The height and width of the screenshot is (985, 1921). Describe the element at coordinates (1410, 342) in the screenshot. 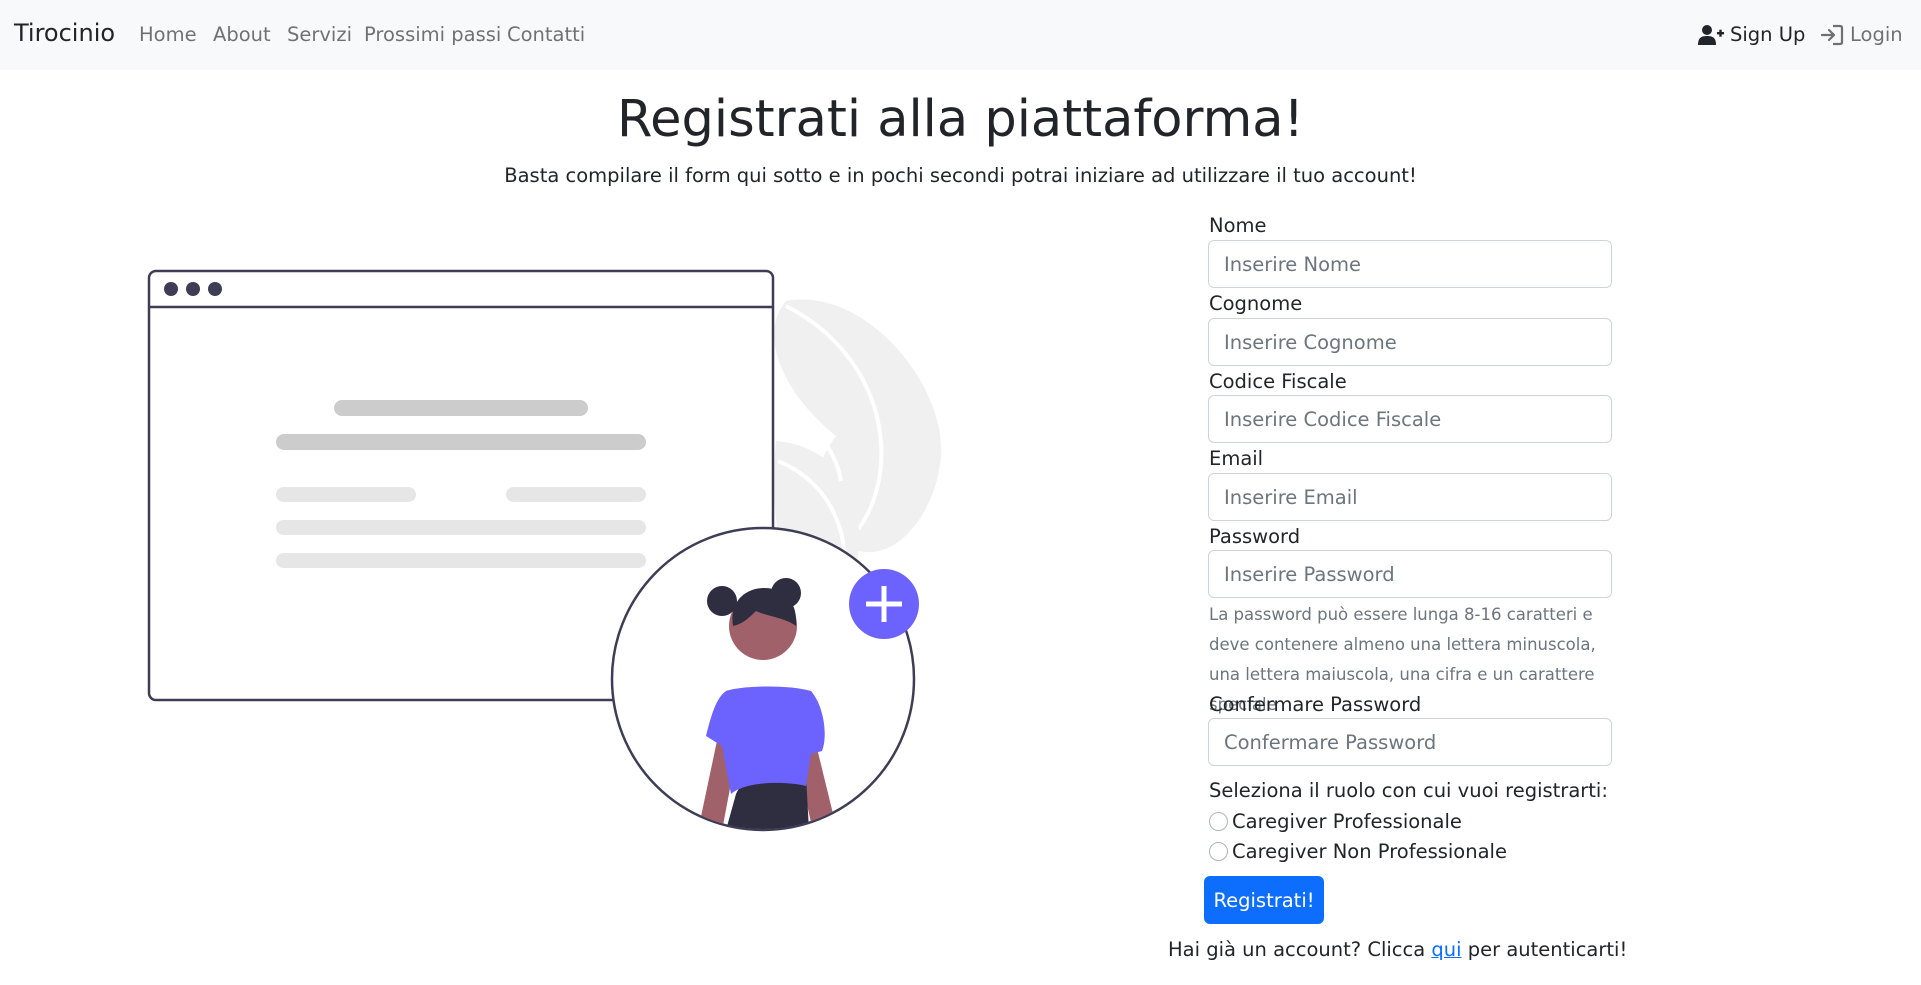

I see `cognome-input` at that location.